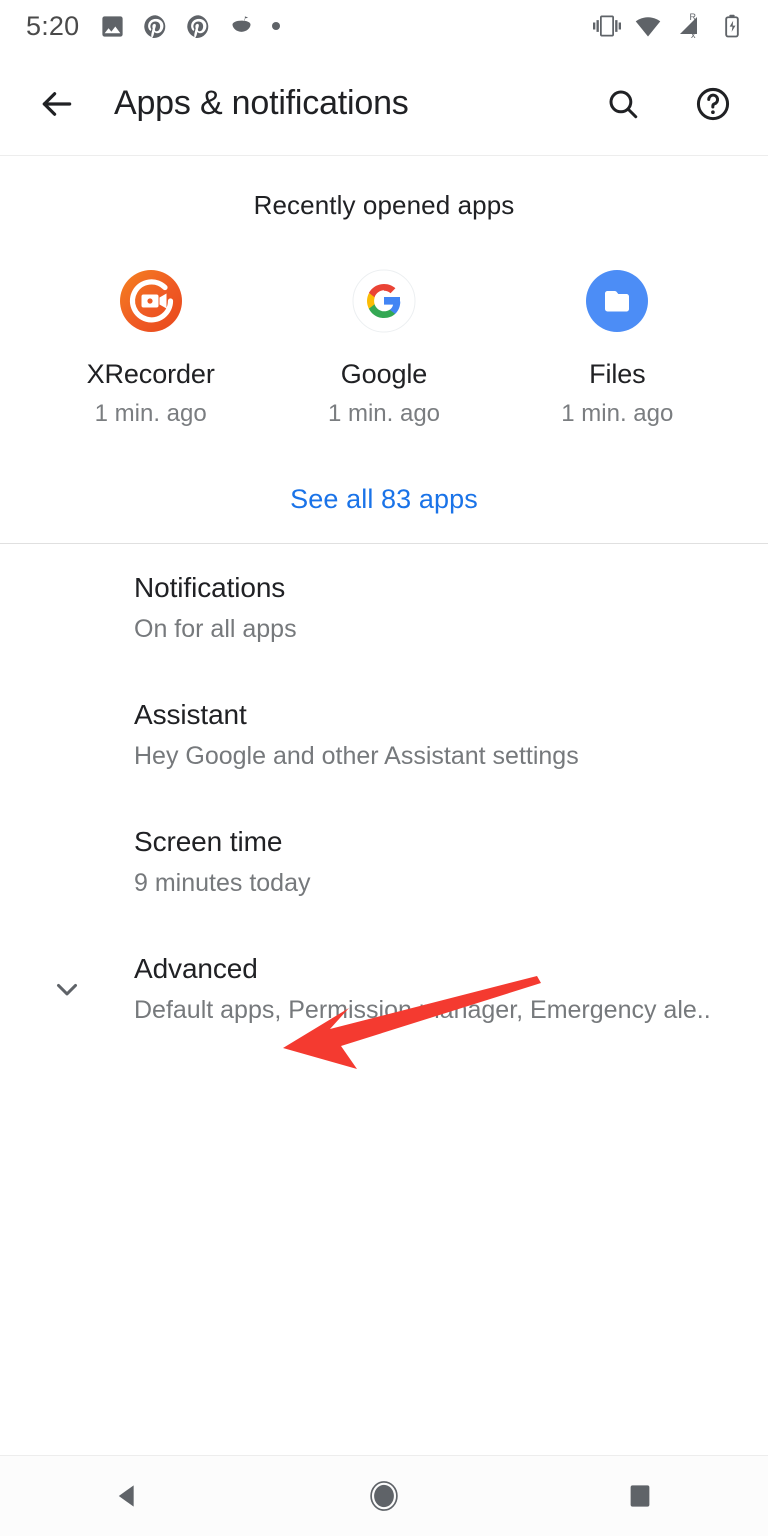 Image resolution: width=768 pixels, height=1536 pixels. I want to click on setting-title: Notifications, so click(210, 587).